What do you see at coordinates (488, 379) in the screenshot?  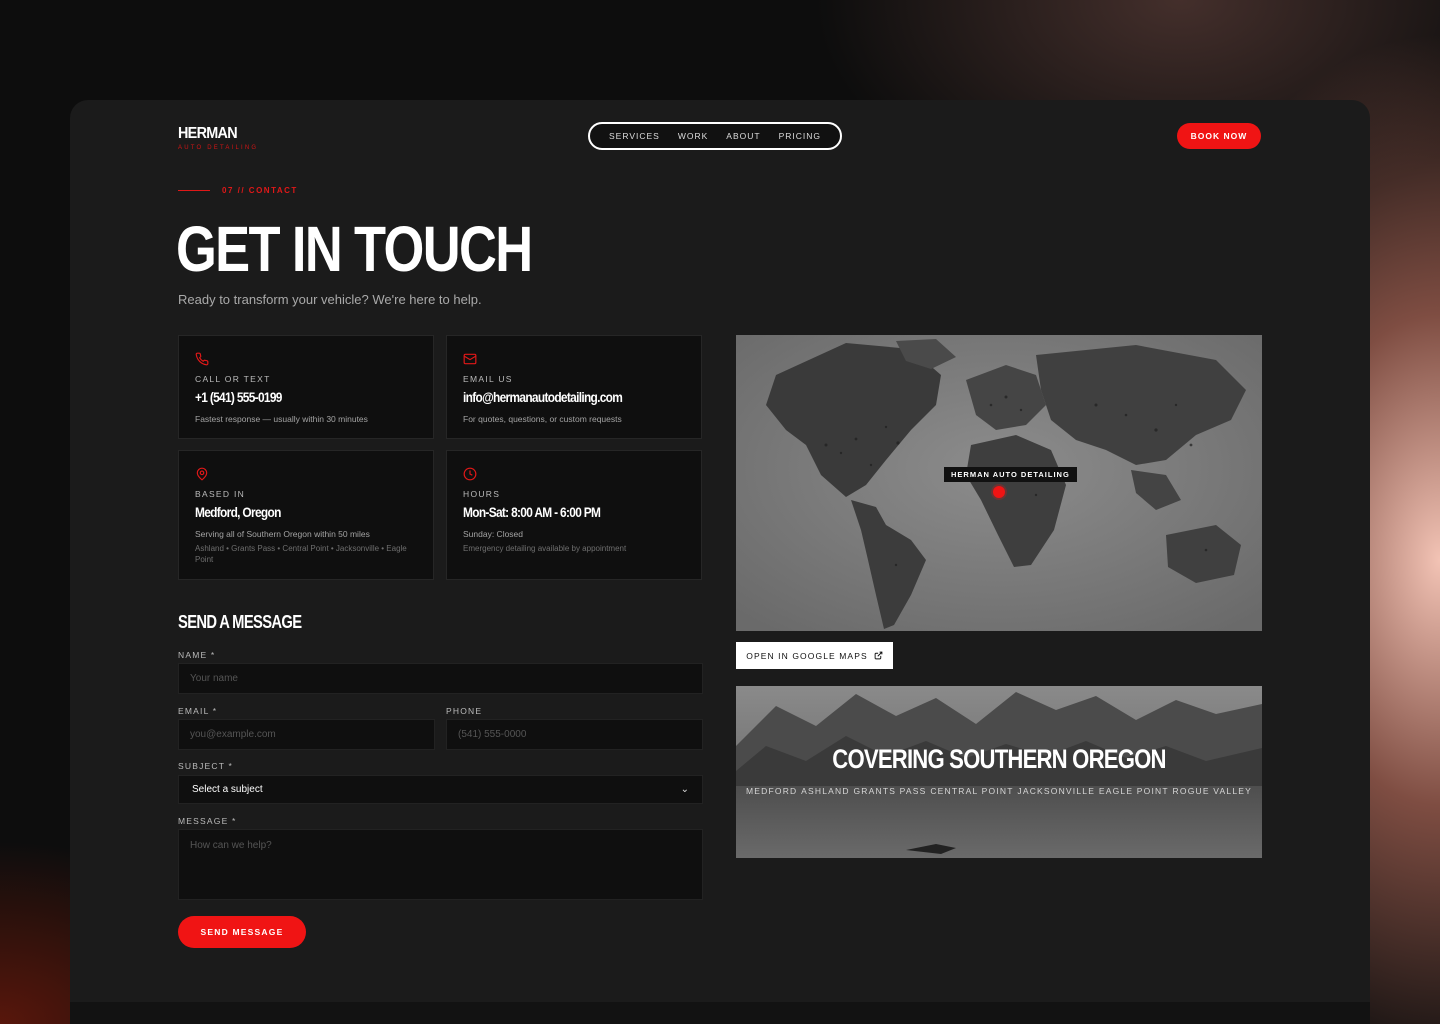 I see `card-label: EMAIL US` at bounding box center [488, 379].